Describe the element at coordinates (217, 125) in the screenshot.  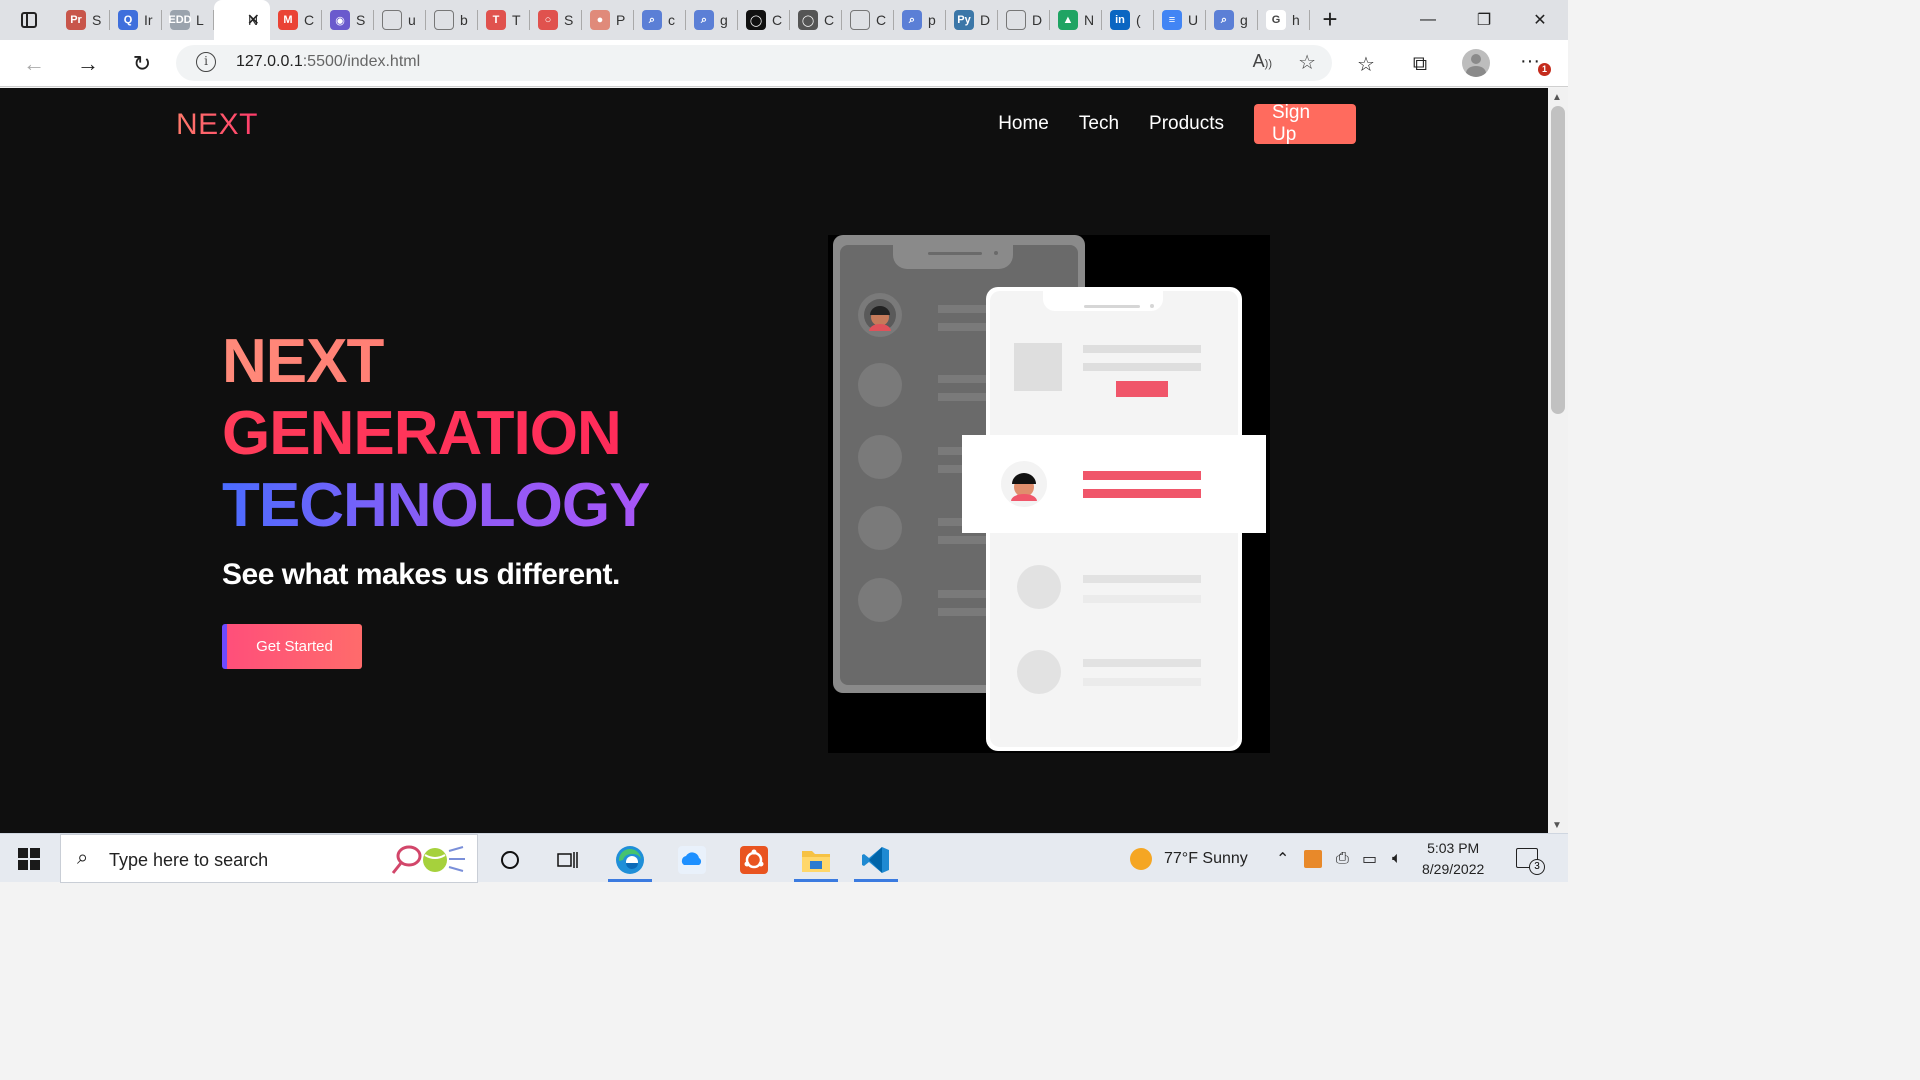
I see `site-logo: NEXT` at that location.